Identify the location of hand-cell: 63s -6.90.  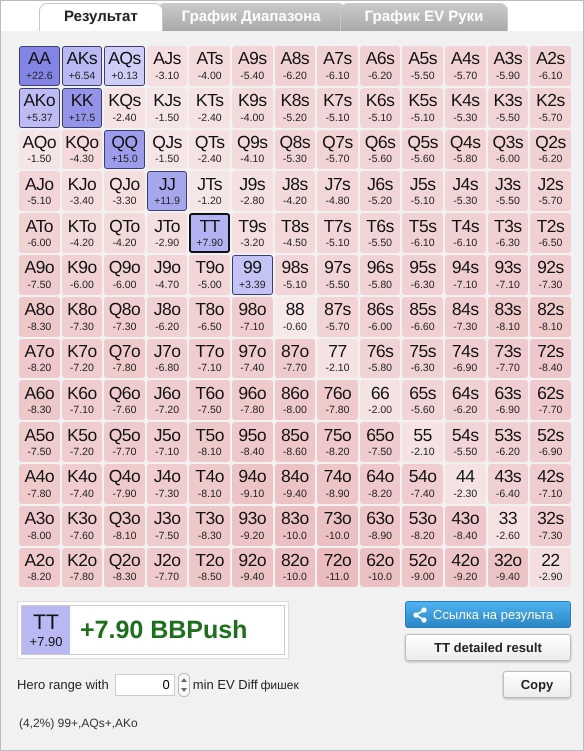
(508, 400).